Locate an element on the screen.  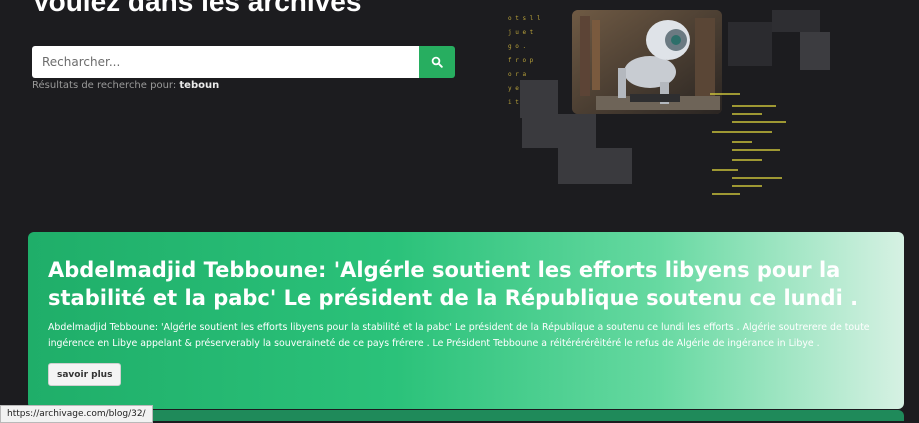
svg-text: o r a is located at coordinates (517, 74).